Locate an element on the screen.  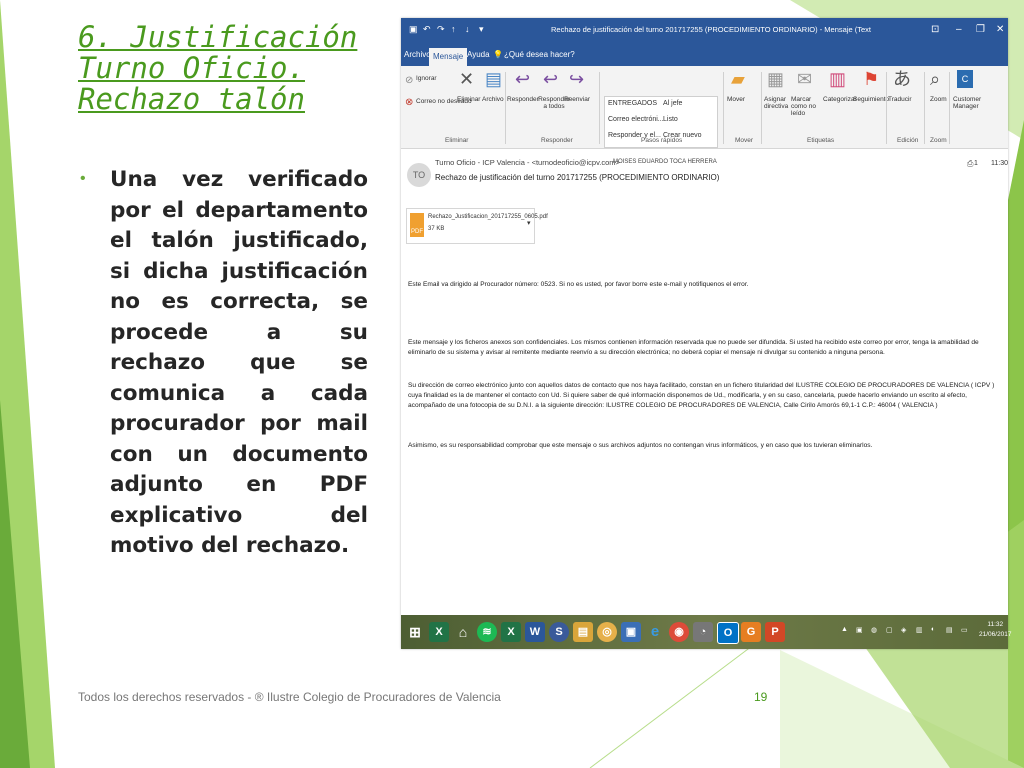
quick-step-entregados: ENTREGADOS is located at coordinates (632, 103).